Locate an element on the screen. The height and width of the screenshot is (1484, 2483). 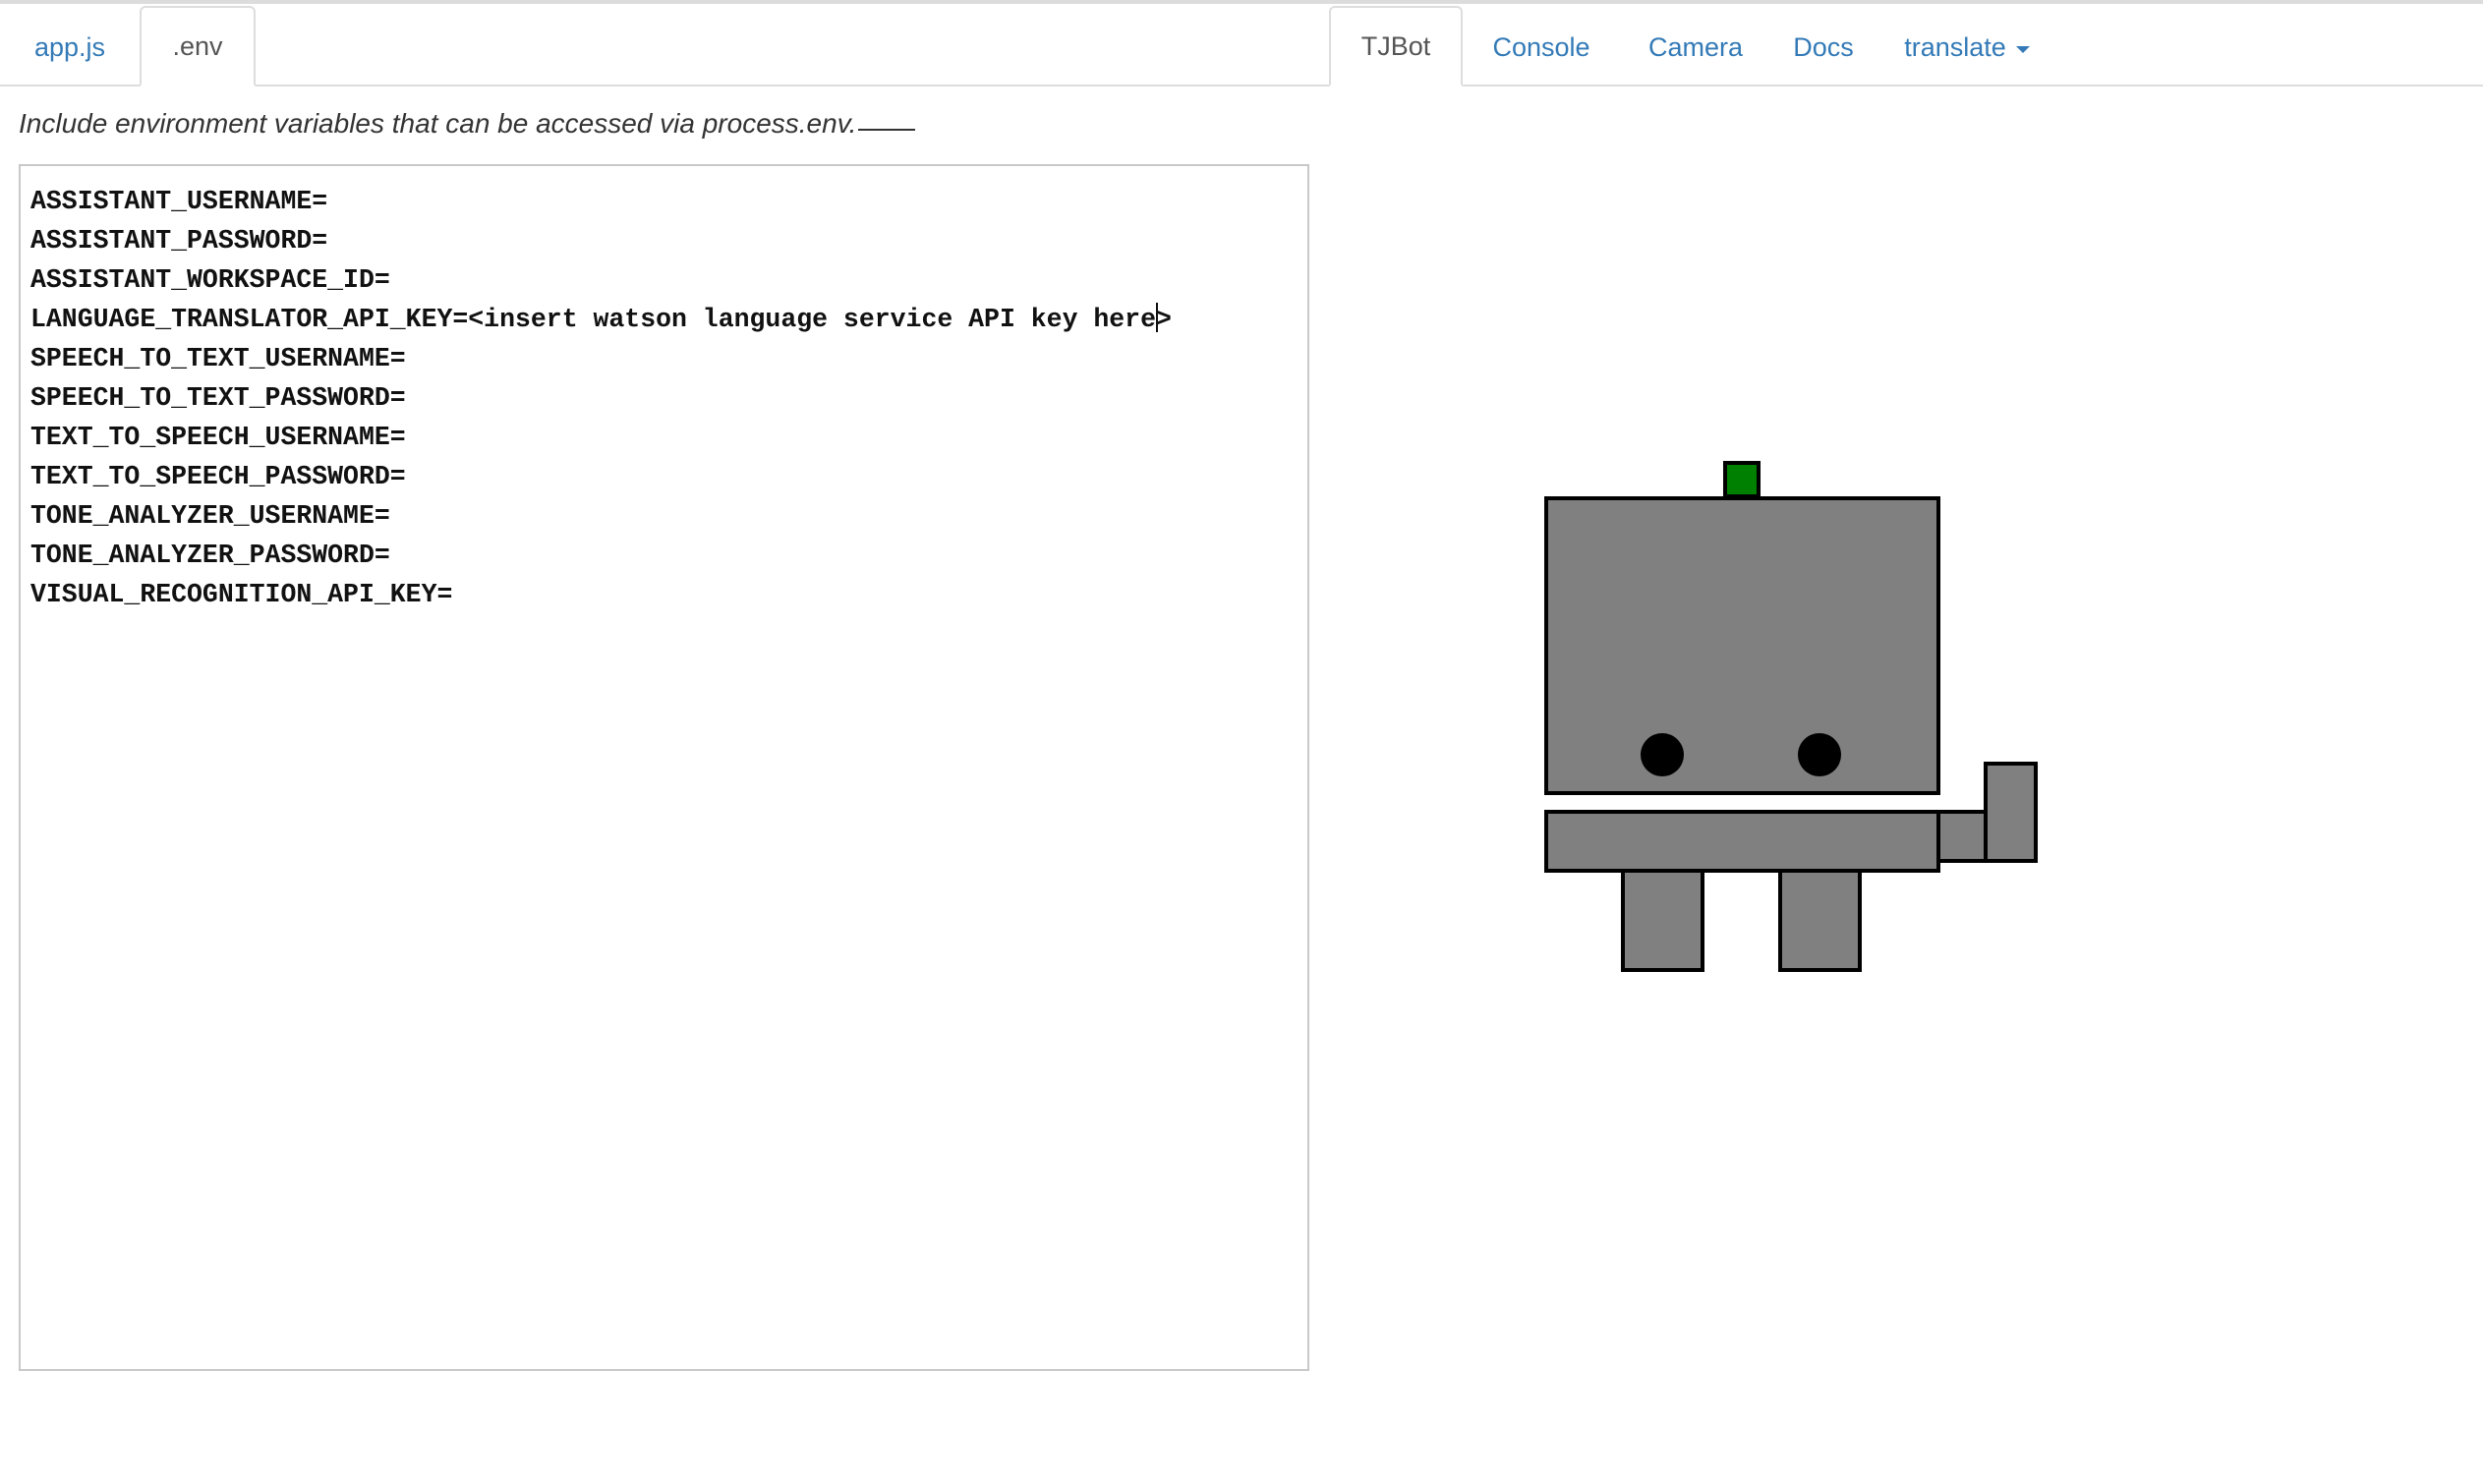
code-line: VISUAL_RECOGNITION_API_KEY= is located at coordinates (241, 594).